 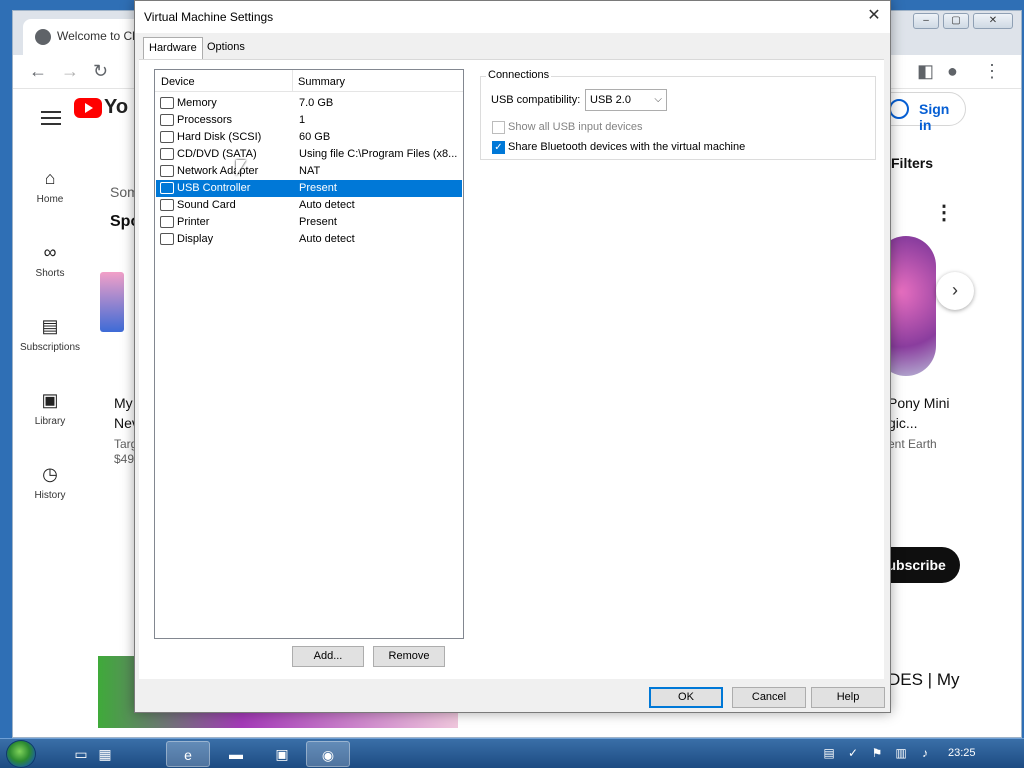 I want to click on device-row: Printer Present, so click(x=309, y=222).